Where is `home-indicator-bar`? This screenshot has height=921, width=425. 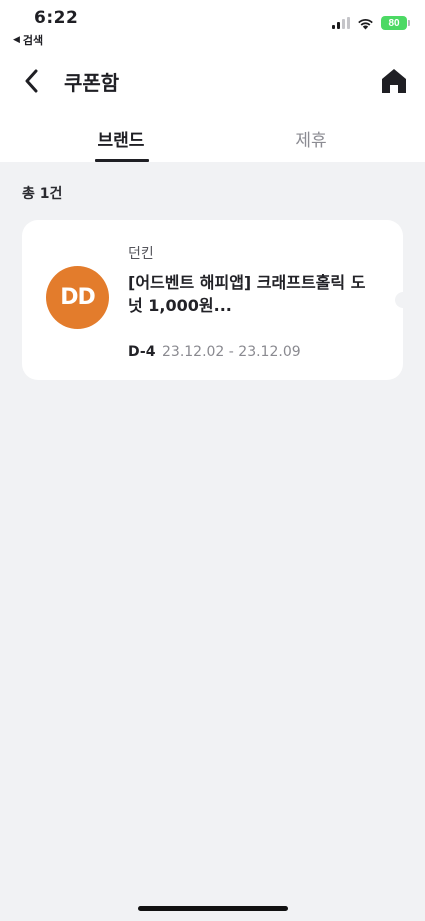
home-indicator-bar is located at coordinates (213, 908).